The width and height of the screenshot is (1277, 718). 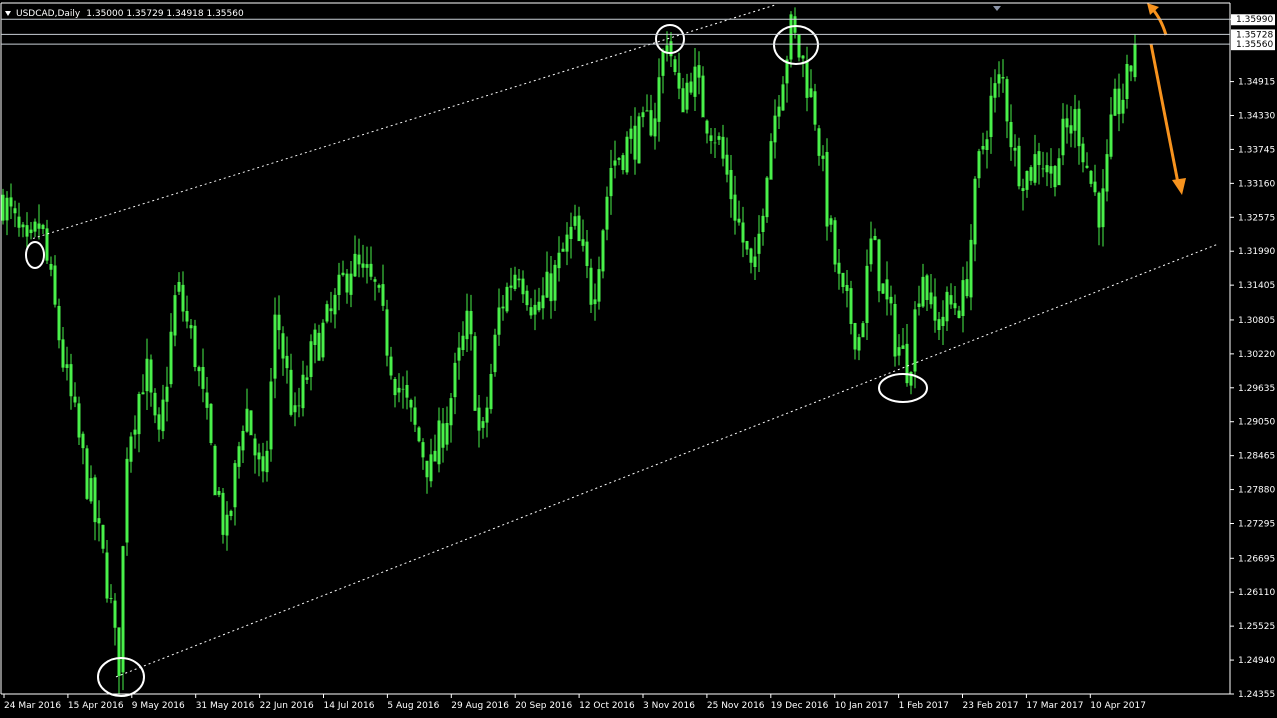 I want to click on x-tick-label: 19 Dec 2016, so click(x=800, y=706).